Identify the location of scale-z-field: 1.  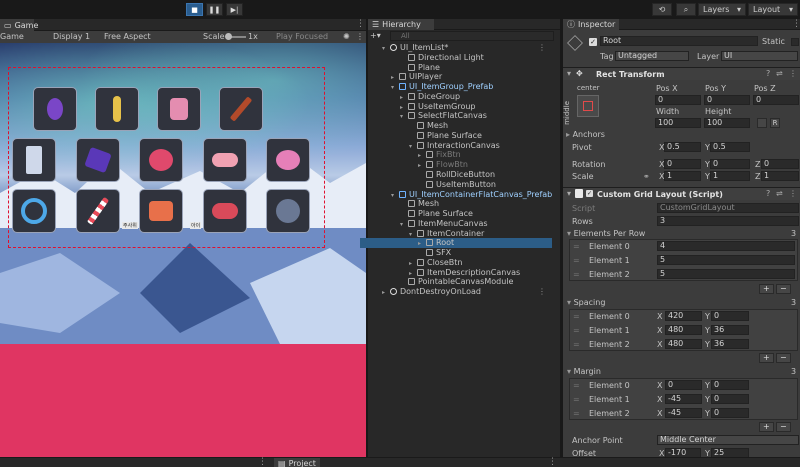
(780, 176).